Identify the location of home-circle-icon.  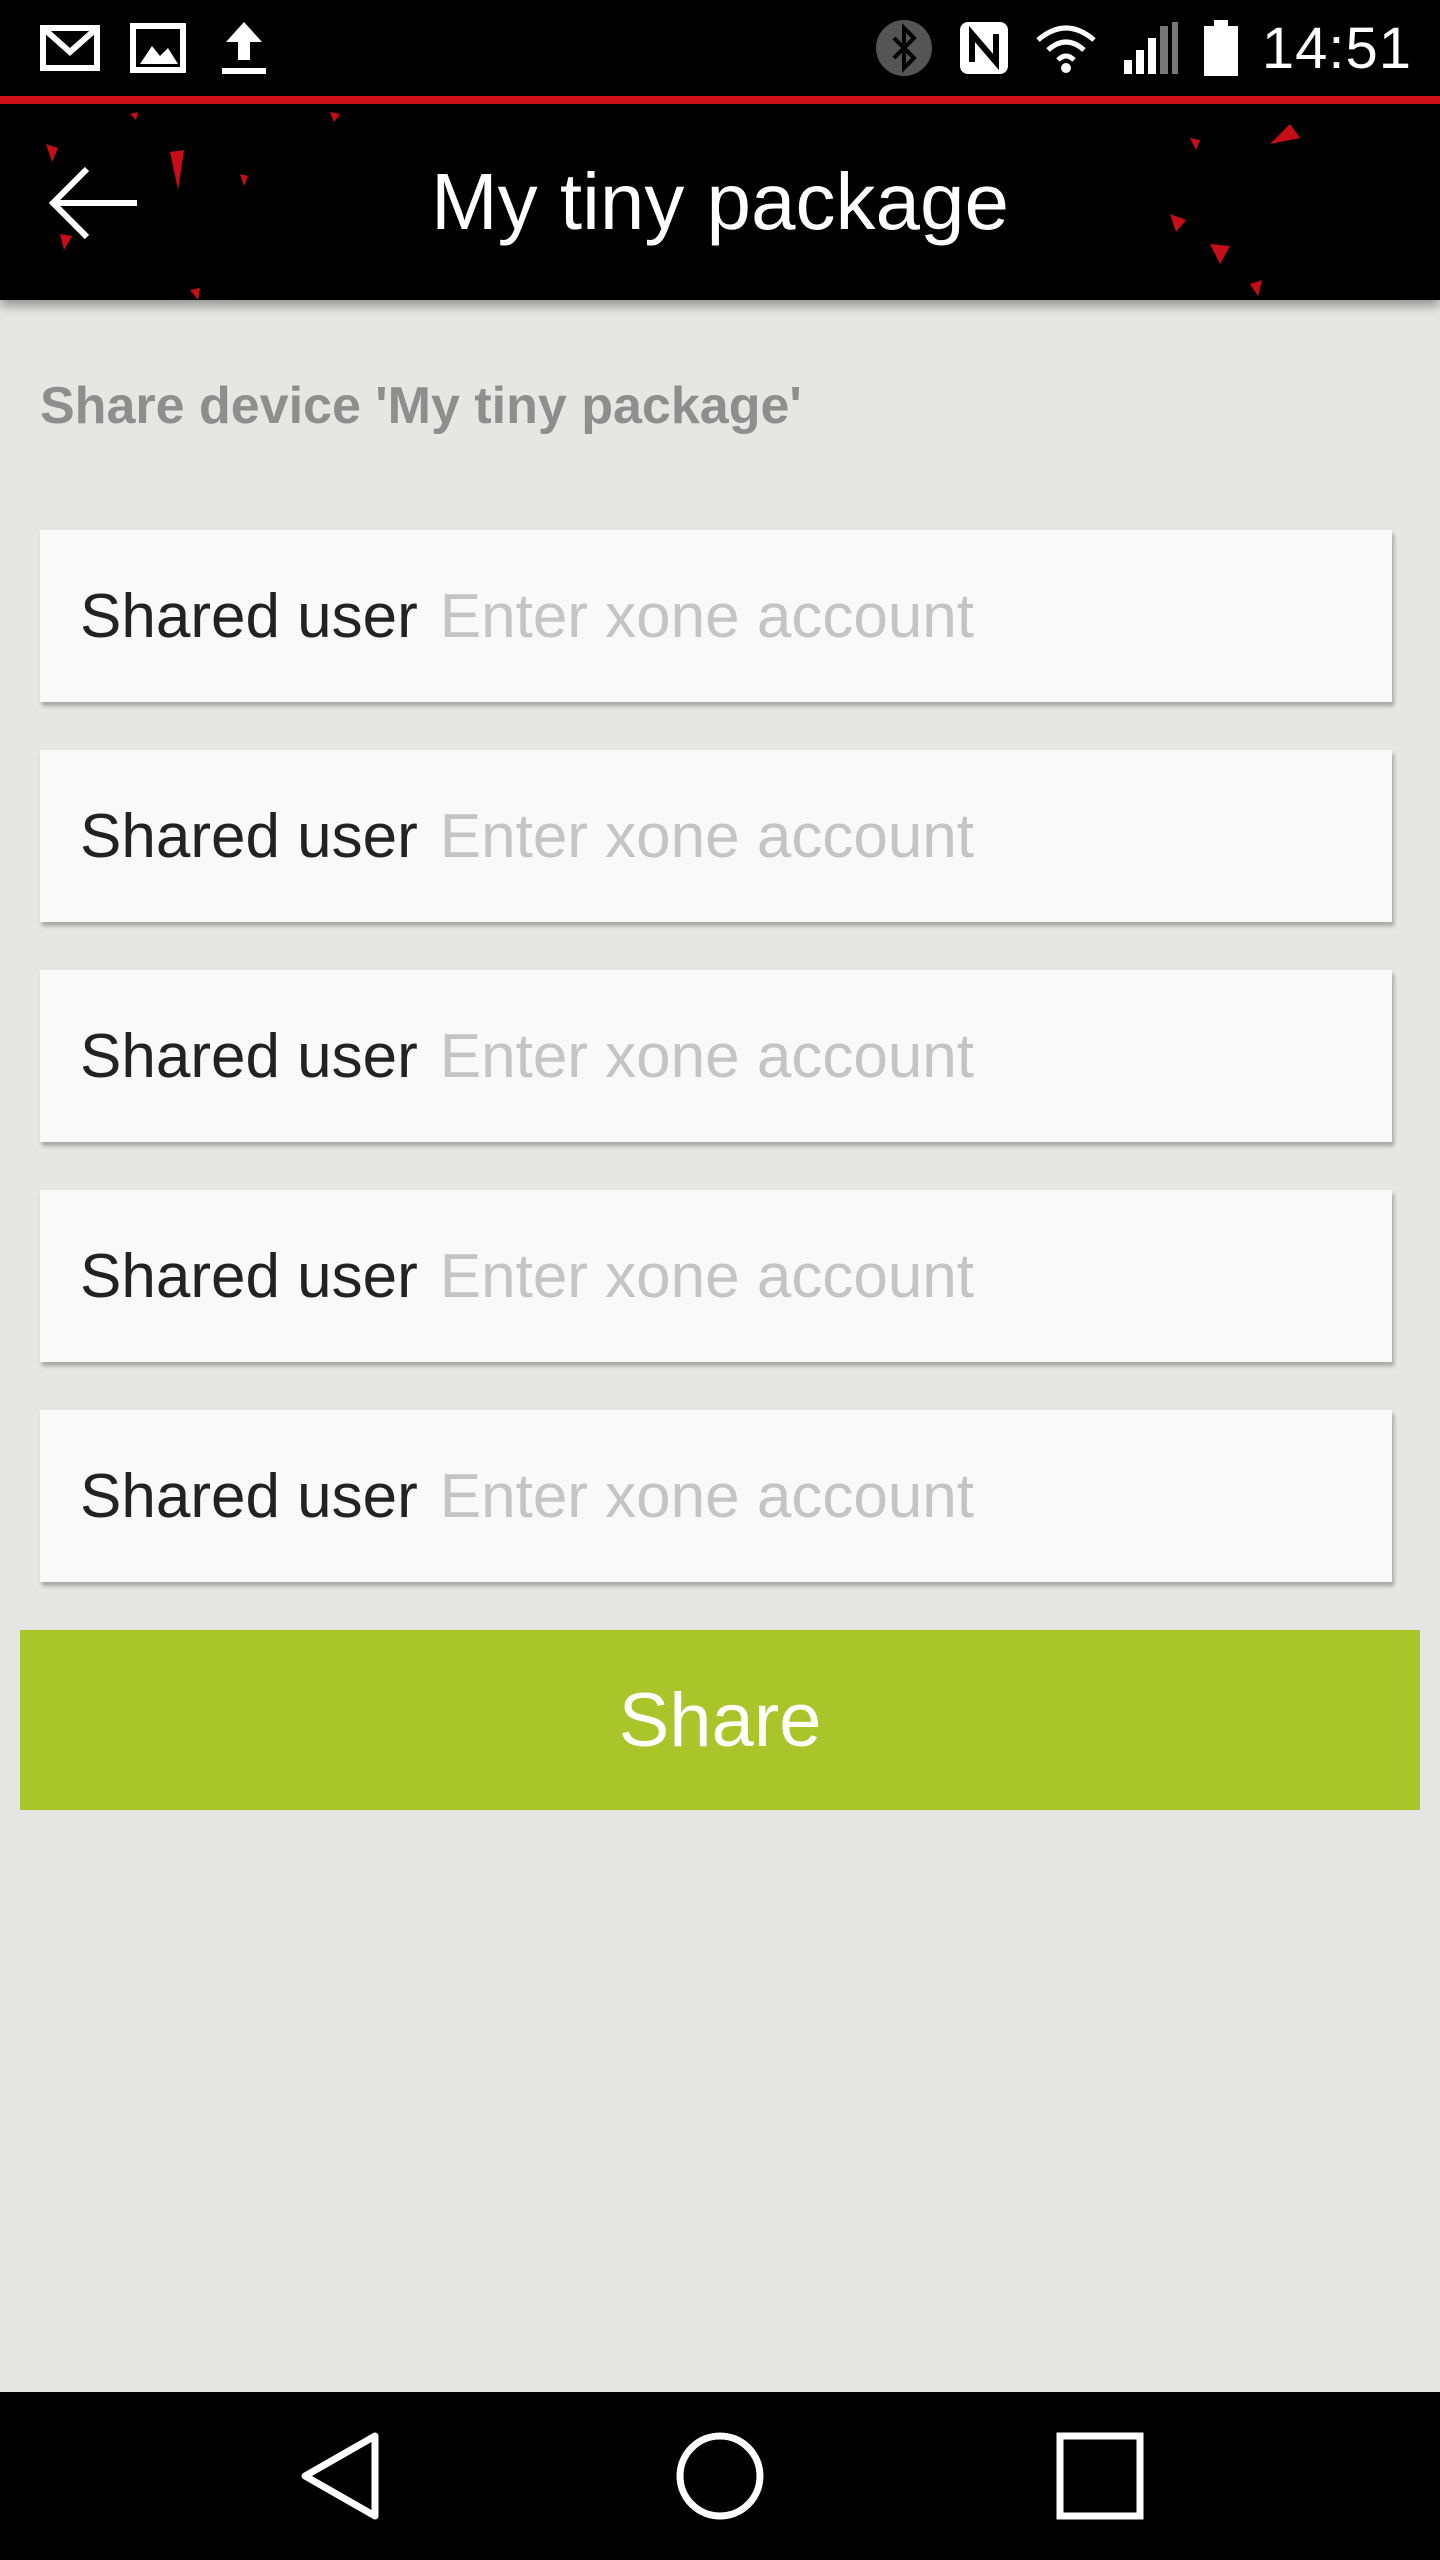
(720, 2476).